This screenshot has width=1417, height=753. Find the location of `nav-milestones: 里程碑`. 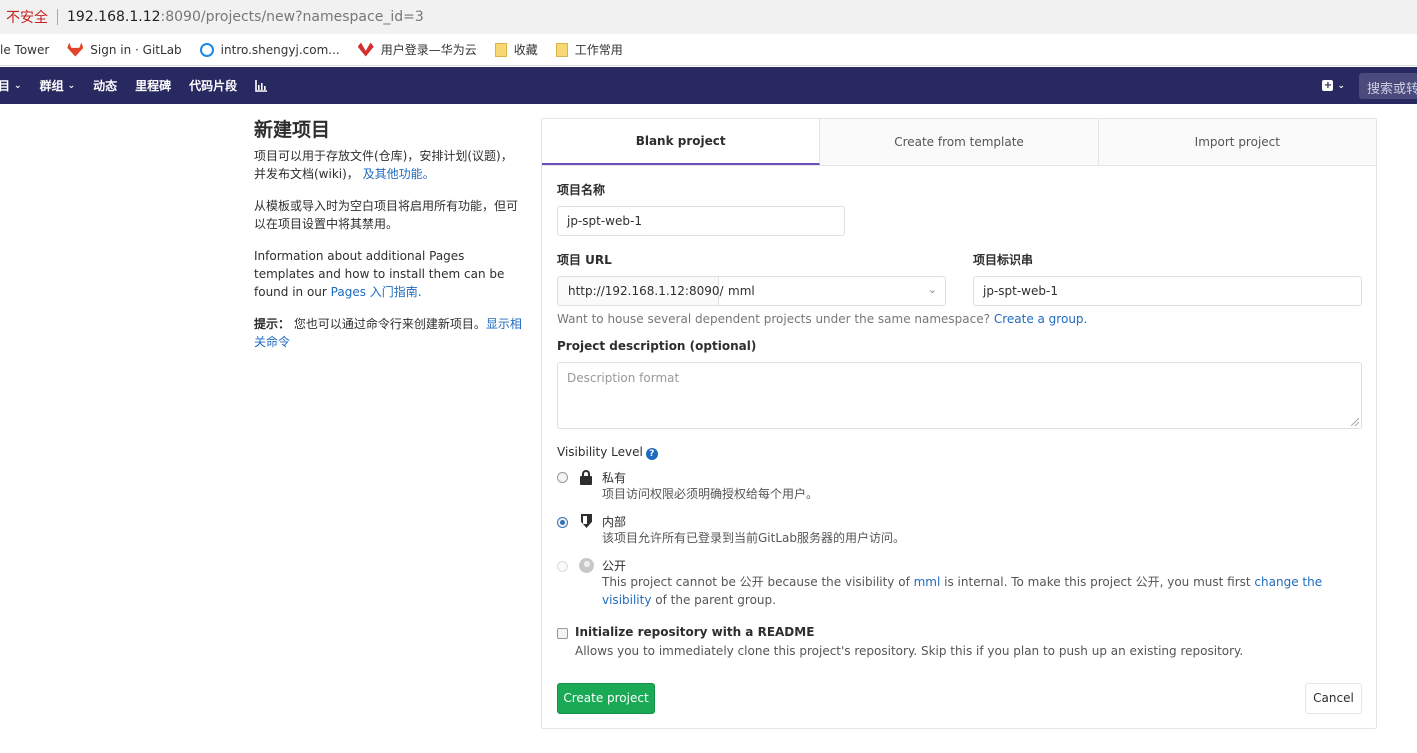

nav-milestones: 里程碑 is located at coordinates (153, 85).